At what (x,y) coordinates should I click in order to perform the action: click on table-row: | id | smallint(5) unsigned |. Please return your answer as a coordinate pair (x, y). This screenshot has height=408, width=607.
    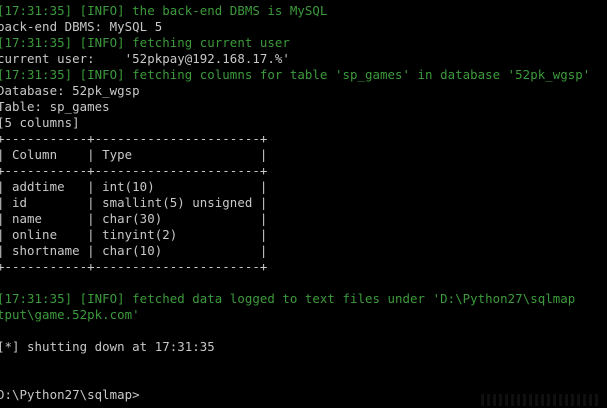
    Looking at the image, I should click on (134, 202).